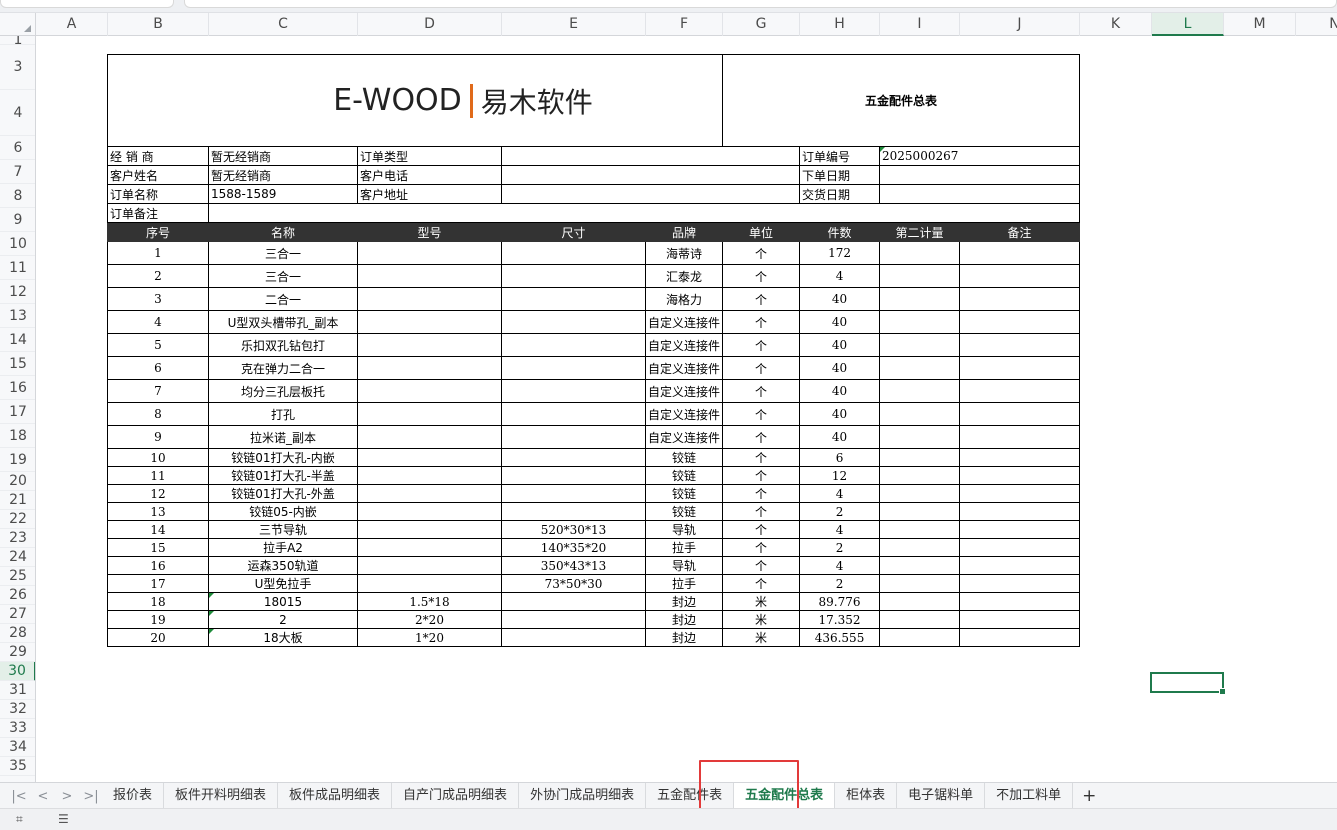 The height and width of the screenshot is (830, 1337). I want to click on table-cell: 18015, so click(283, 601).